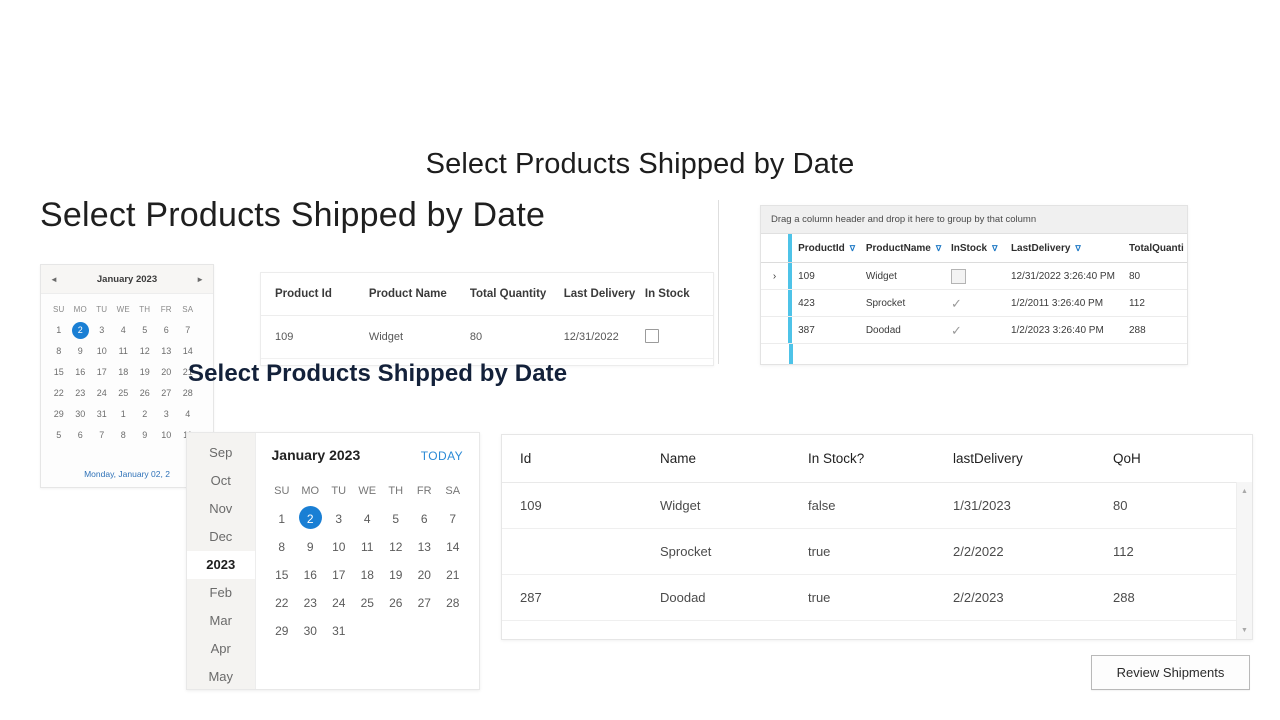 Image resolution: width=1280 pixels, height=720 pixels. I want to click on column-header-name: Name, so click(734, 458).